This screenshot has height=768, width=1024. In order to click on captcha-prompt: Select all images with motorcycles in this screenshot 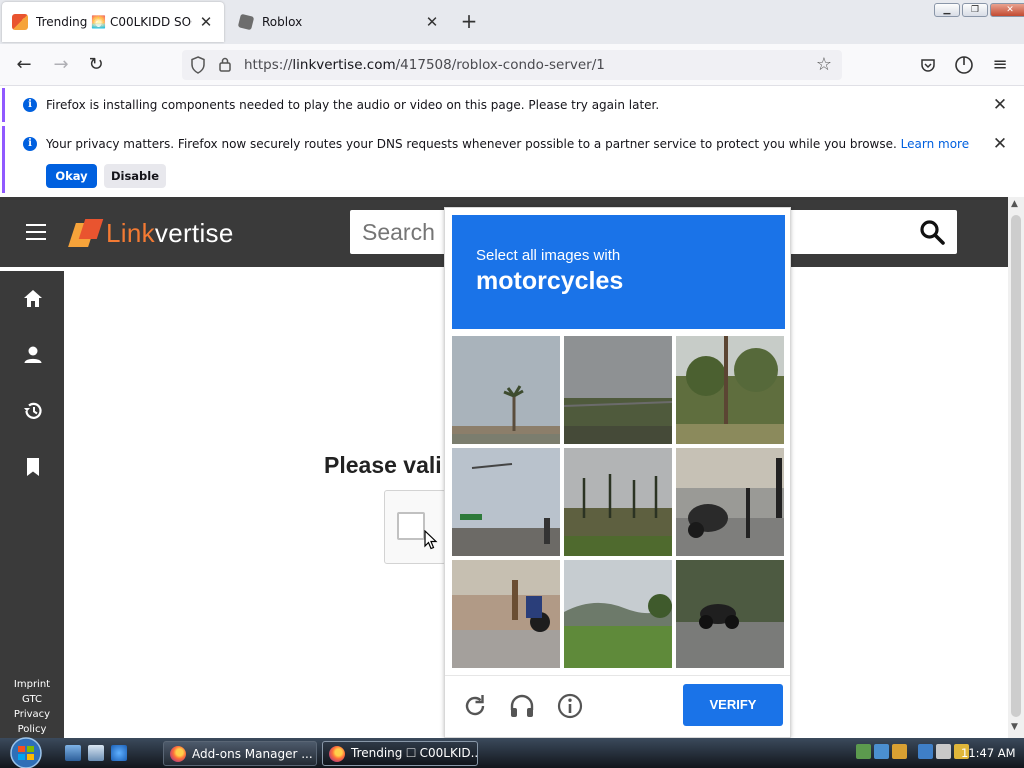, I will do `click(618, 272)`.